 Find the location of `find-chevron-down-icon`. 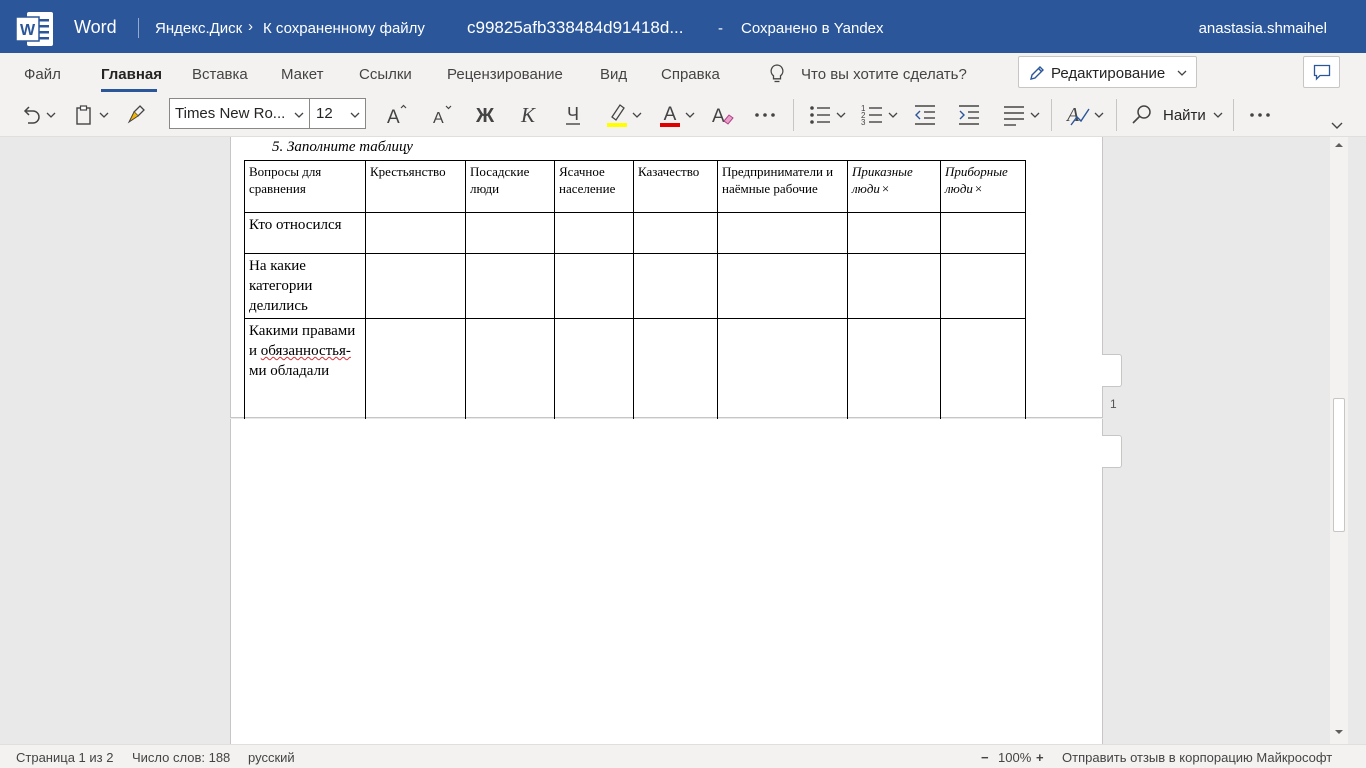

find-chevron-down-icon is located at coordinates (1218, 115).